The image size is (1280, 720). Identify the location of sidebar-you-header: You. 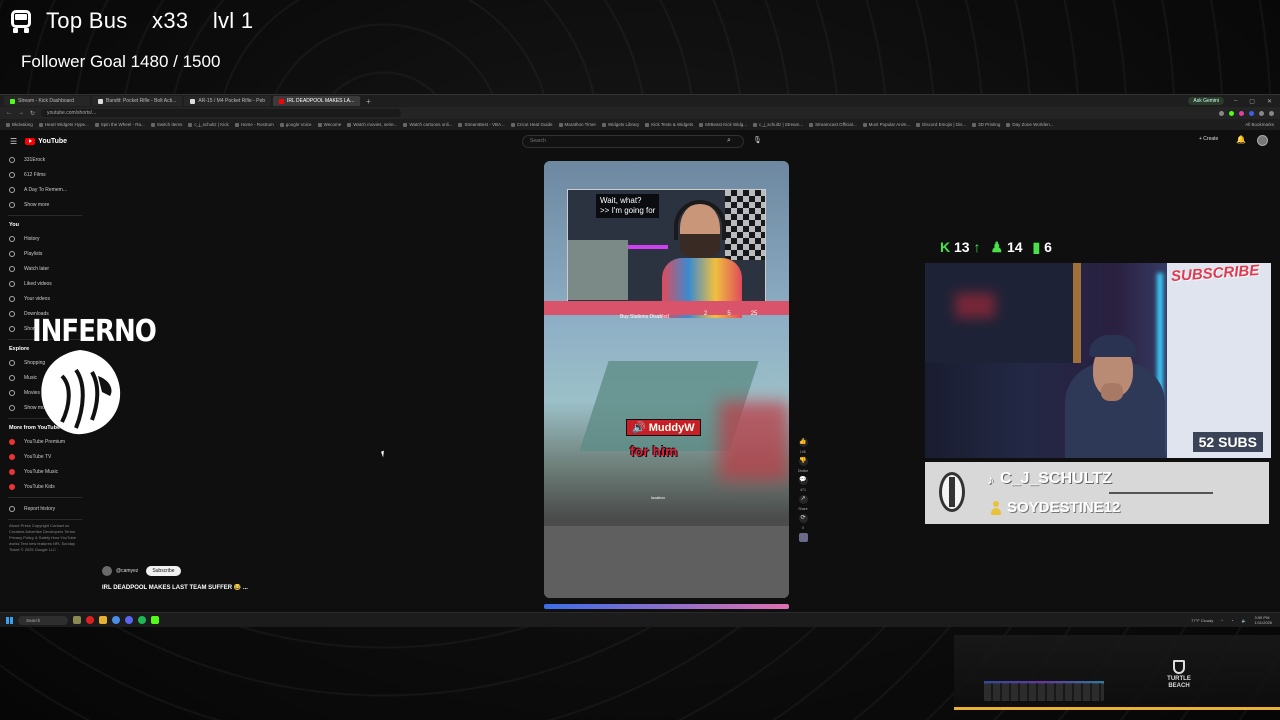
(45, 225).